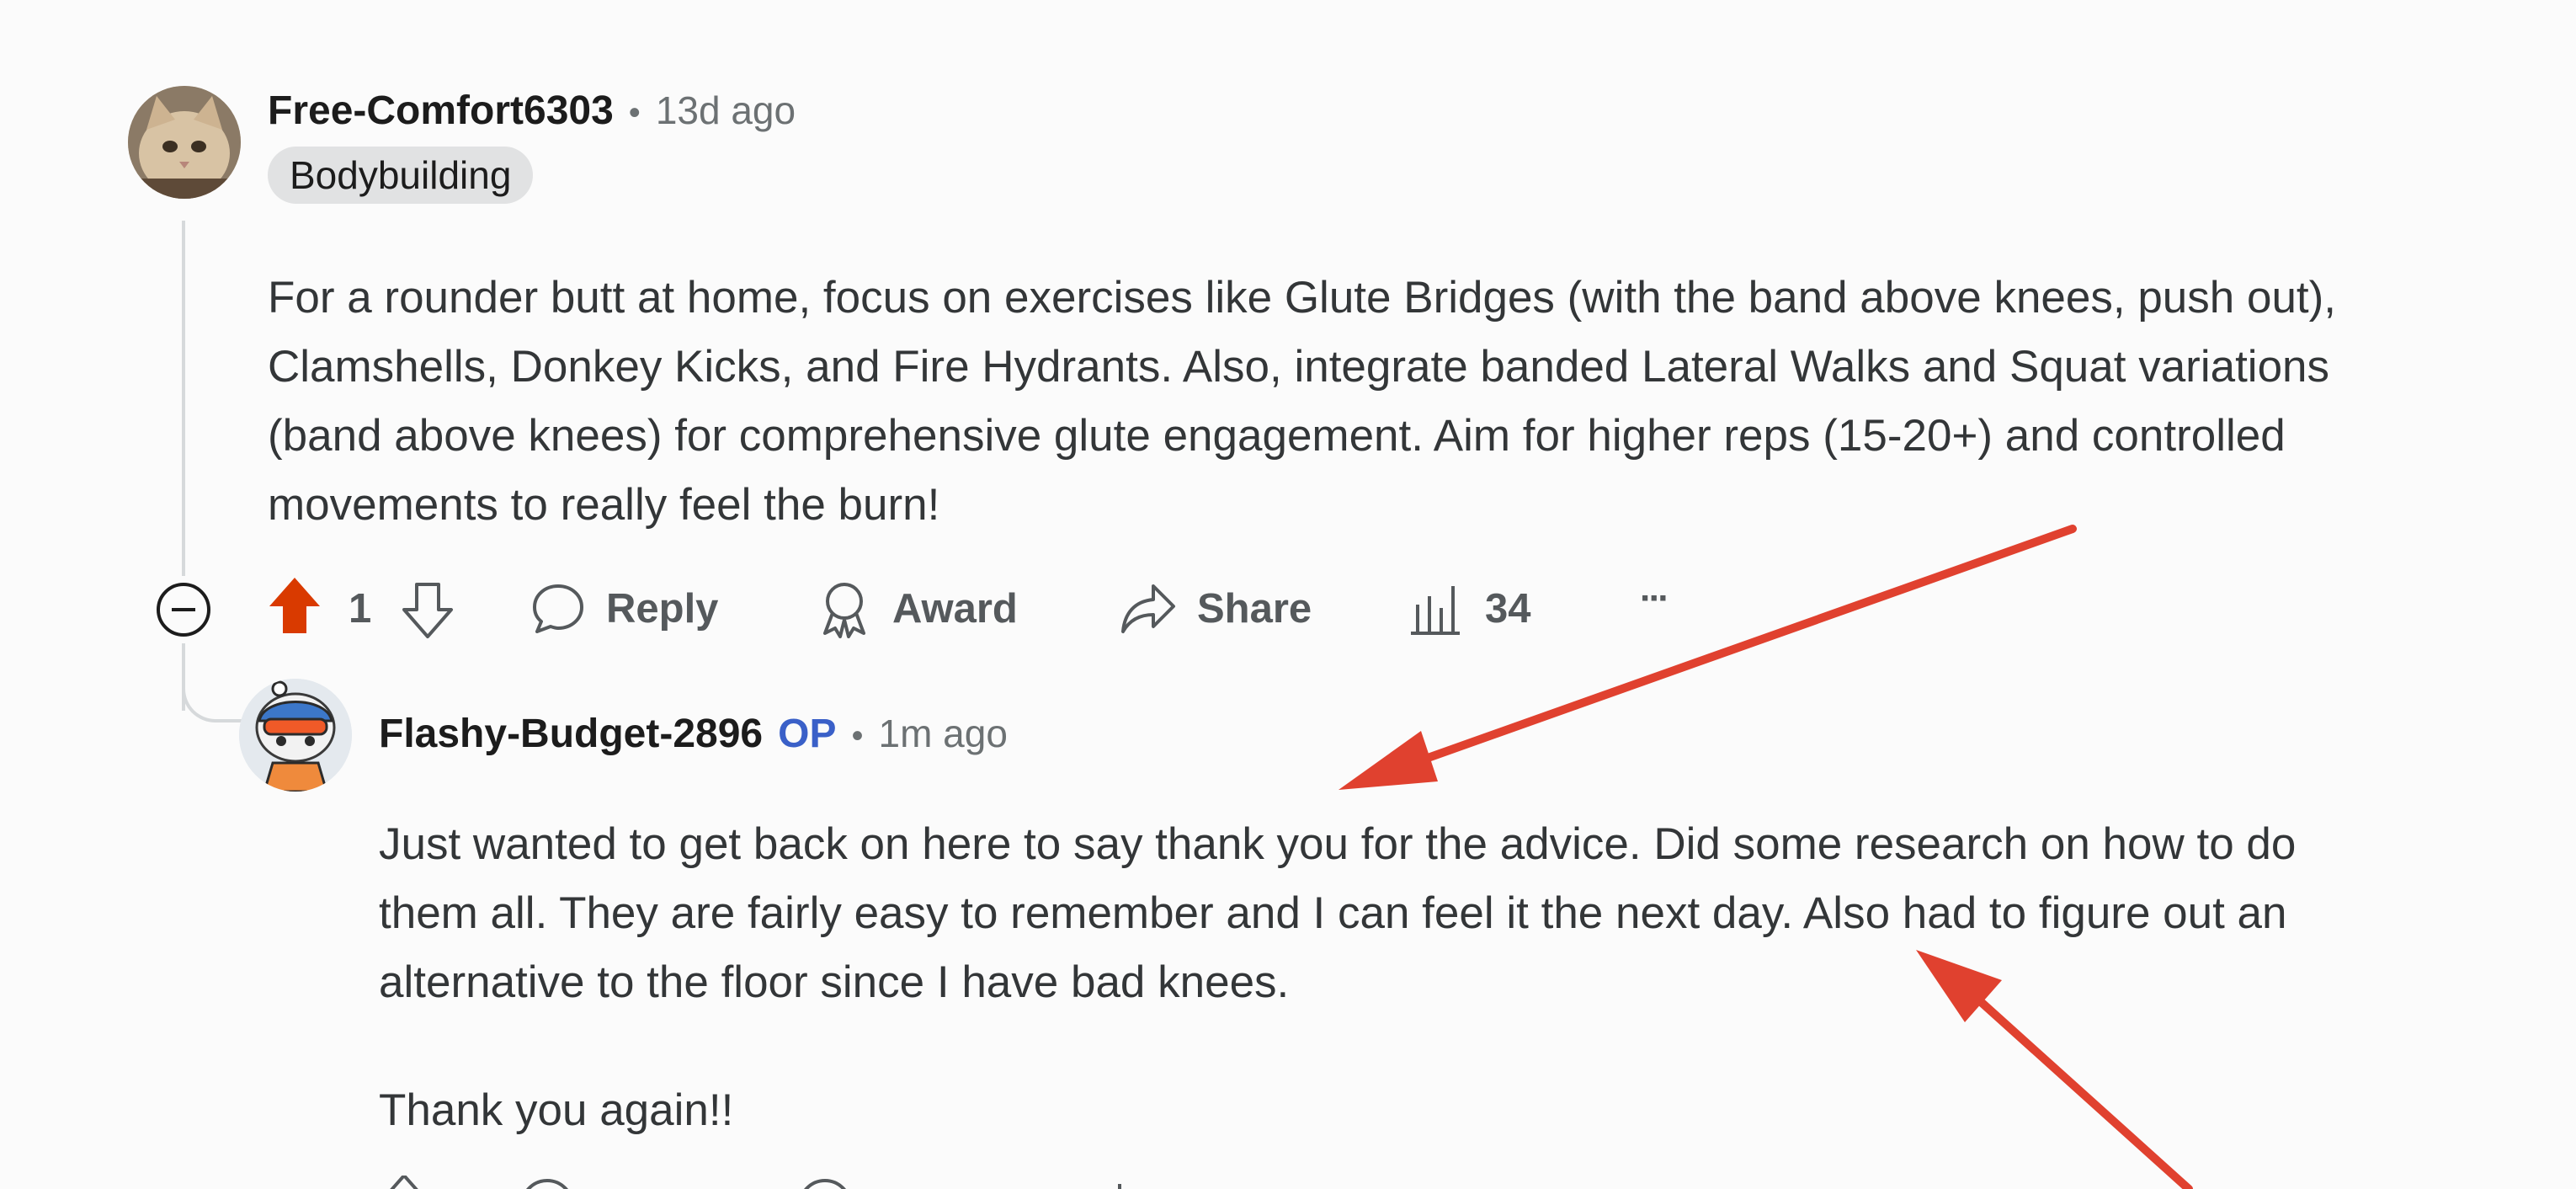  Describe the element at coordinates (663, 609) in the screenshot. I see `reply-label: Reply` at that location.